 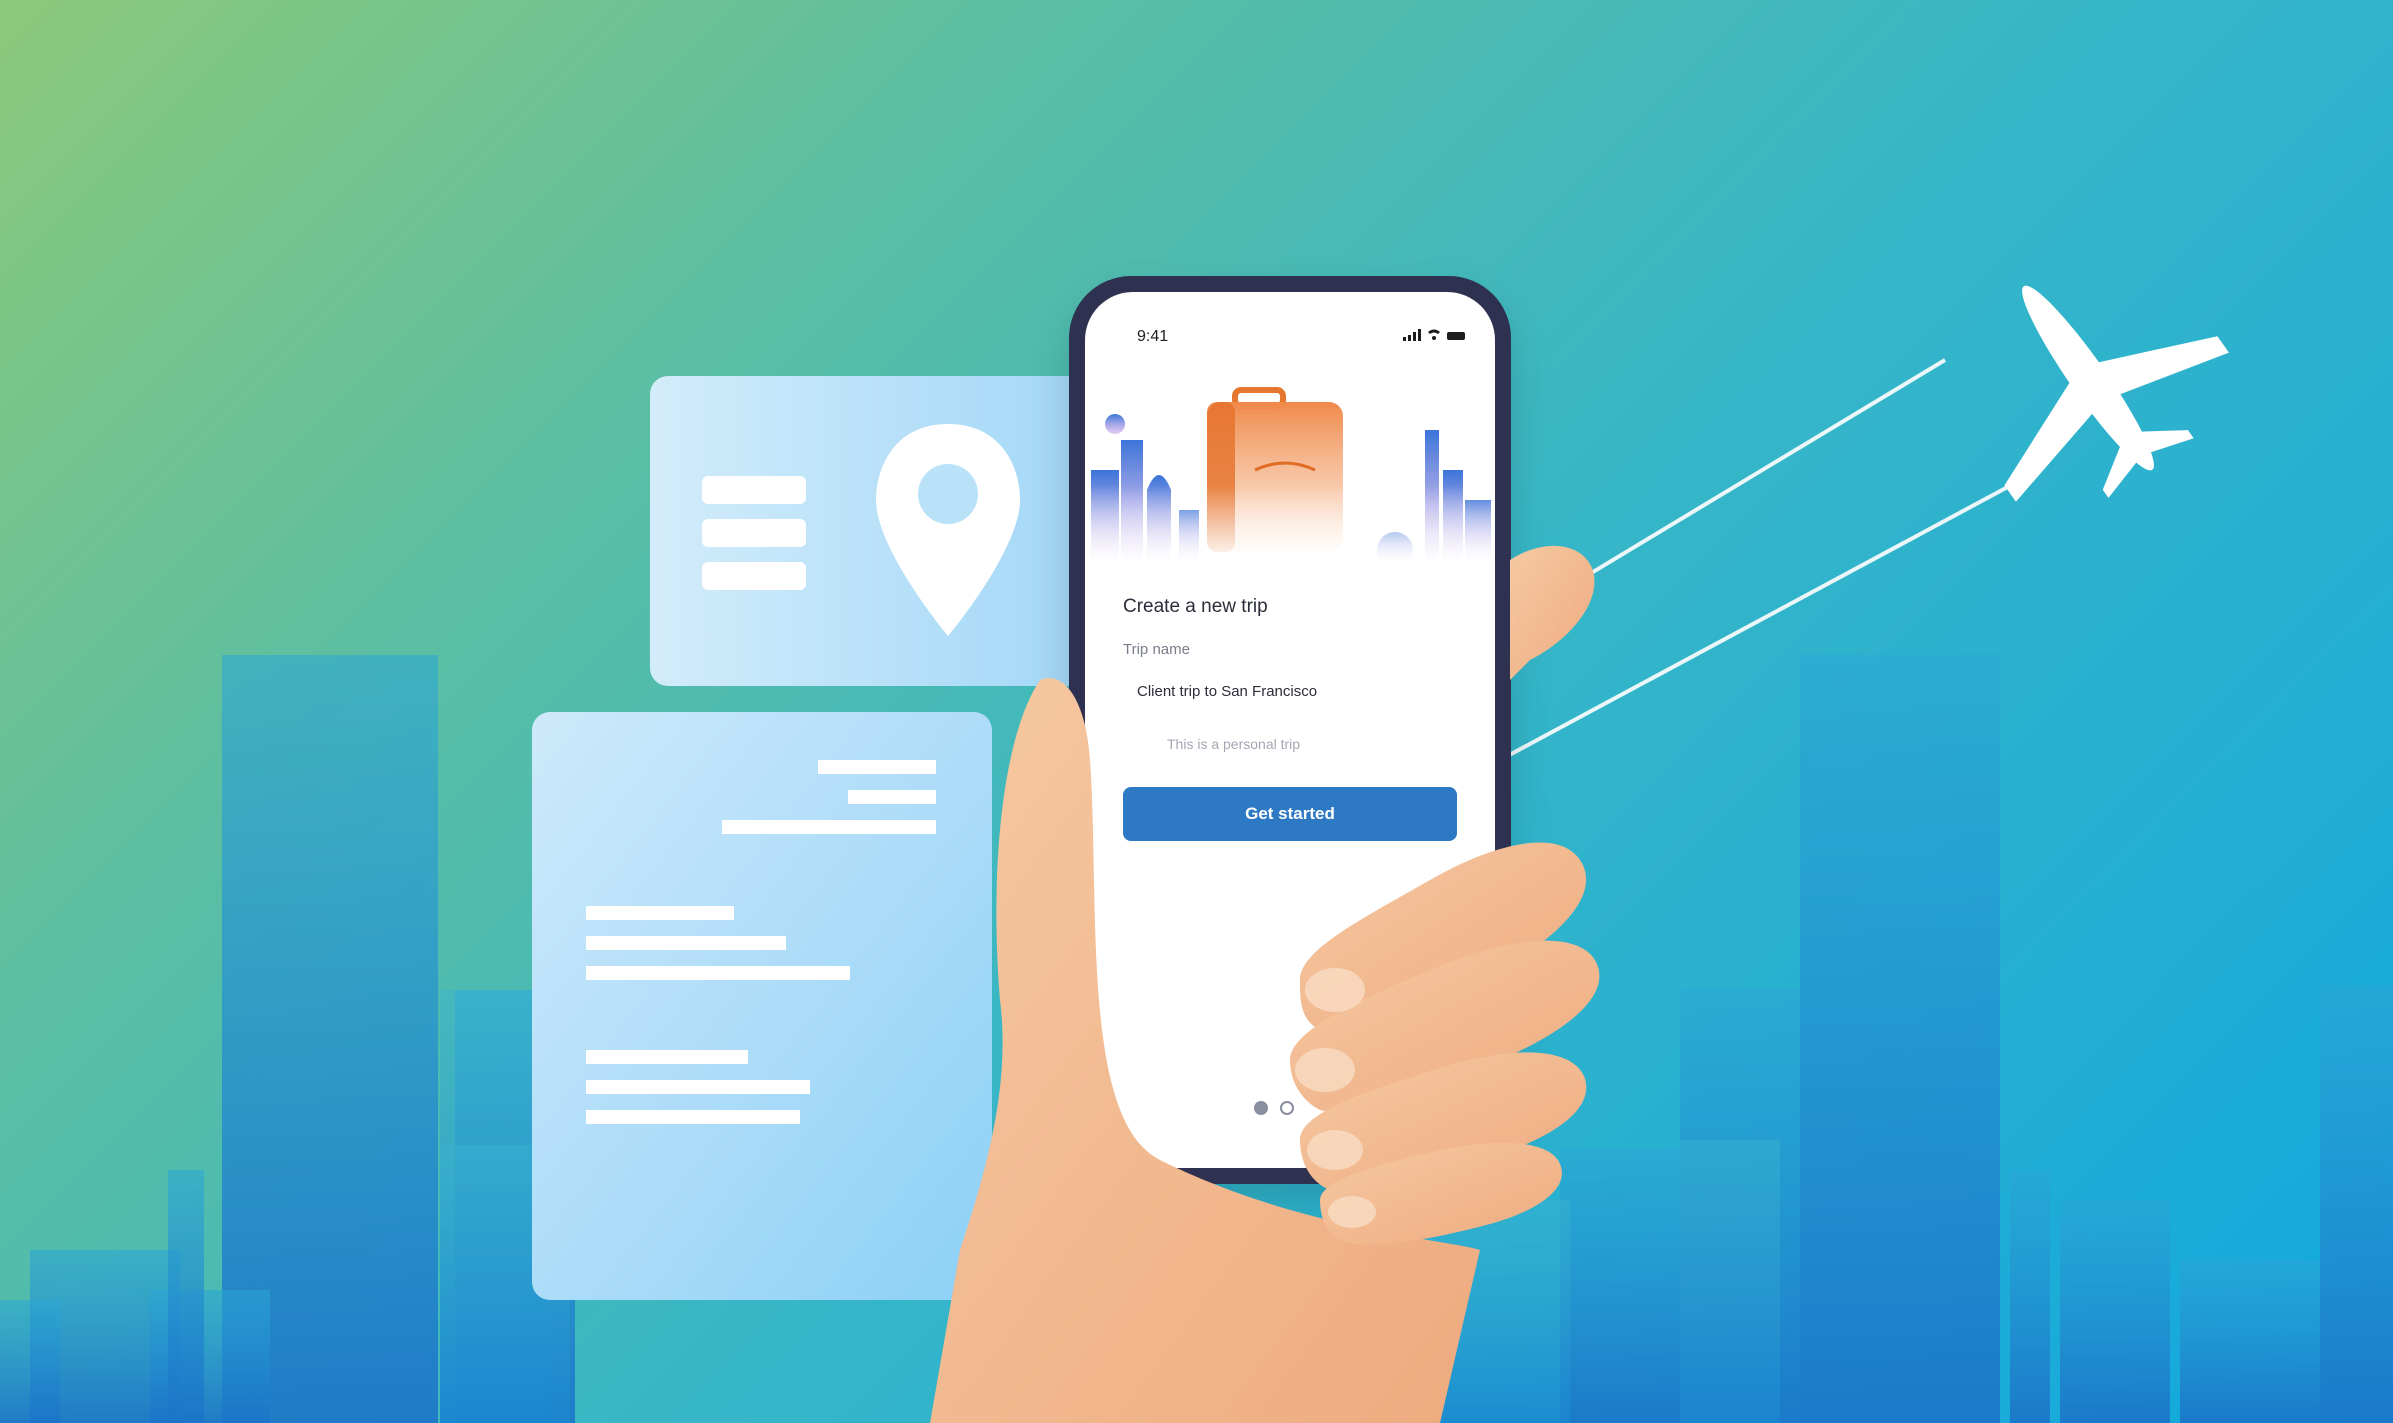 I want to click on list-icon, so click(x=754, y=533).